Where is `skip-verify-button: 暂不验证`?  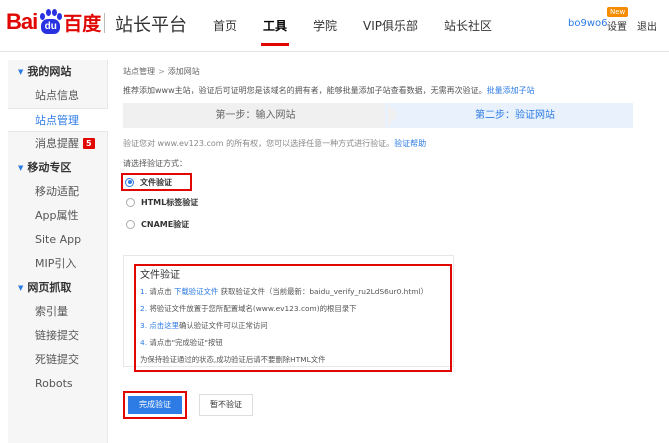 skip-verify-button: 暂不验证 is located at coordinates (226, 405).